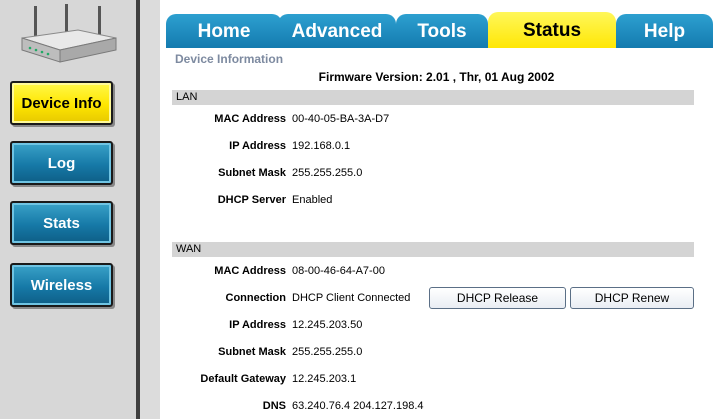 This screenshot has width=713, height=419. Describe the element at coordinates (436, 173) in the screenshot. I see `lan-subnet-row: Subnet Mask 255.255.255.0` at that location.